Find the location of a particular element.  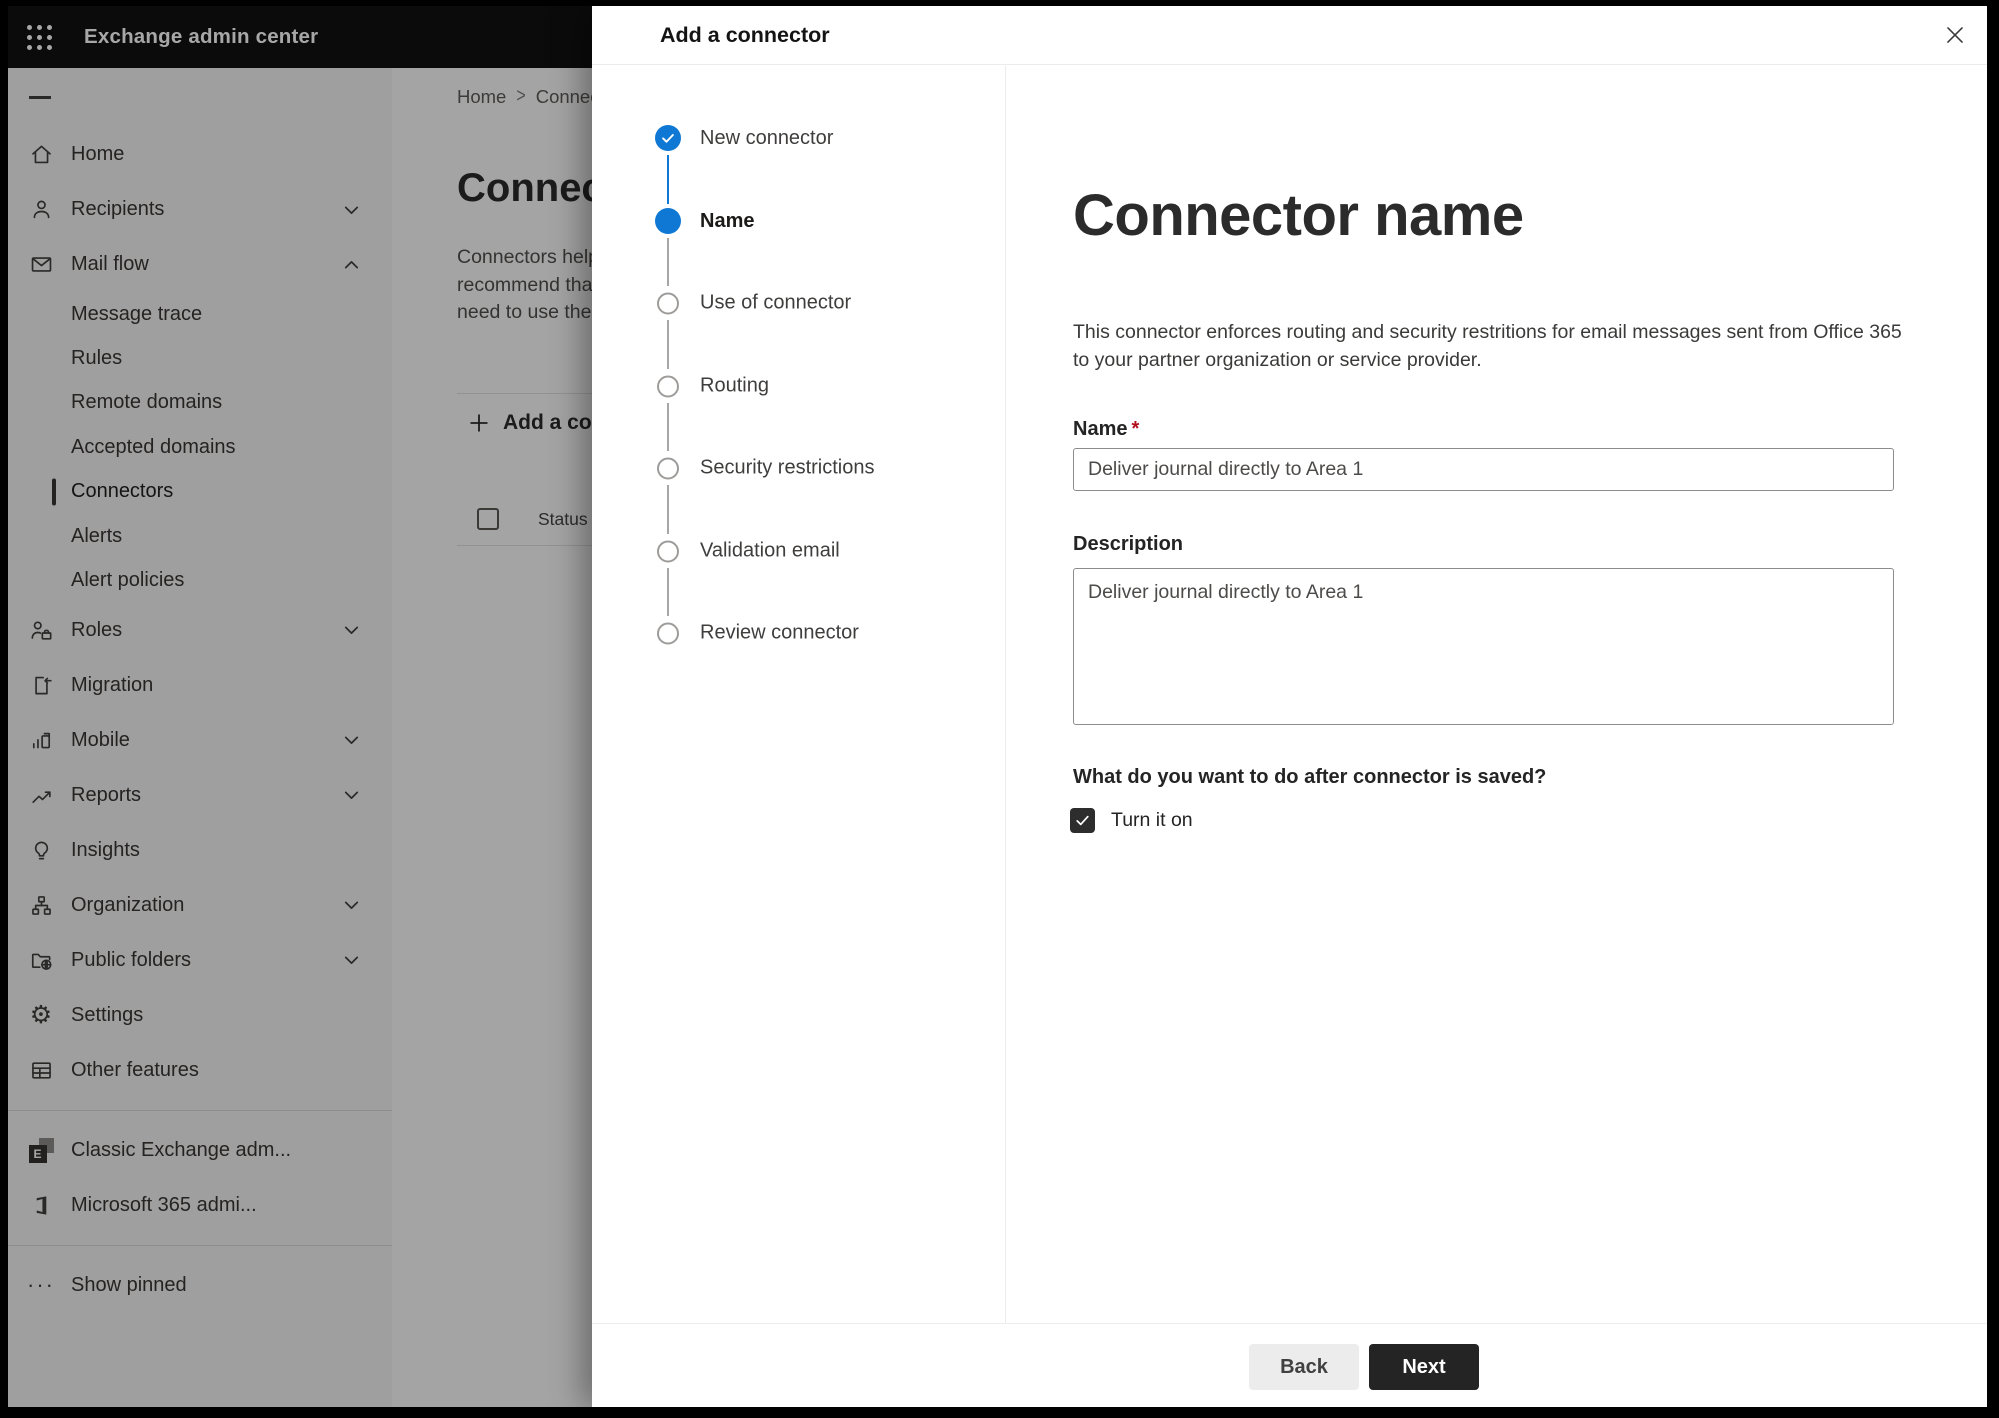

checkmark-icon is located at coordinates (1082, 820).